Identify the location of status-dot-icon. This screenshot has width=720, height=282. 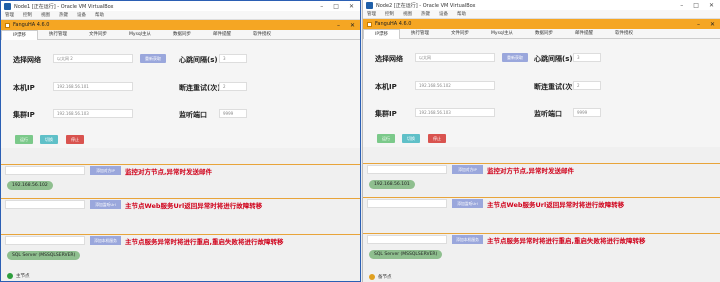
(372, 277).